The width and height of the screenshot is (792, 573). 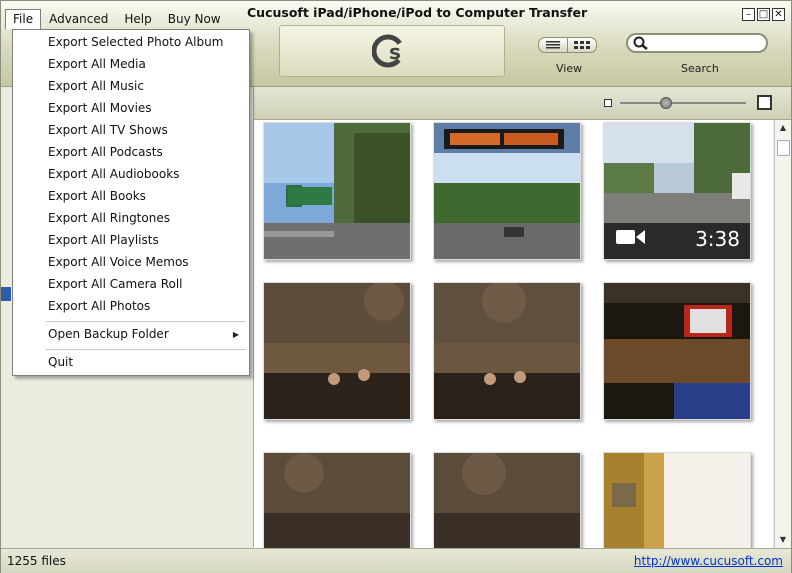 I want to click on menu-export-all-podcasts: Export All Podcasts, so click(x=105, y=152).